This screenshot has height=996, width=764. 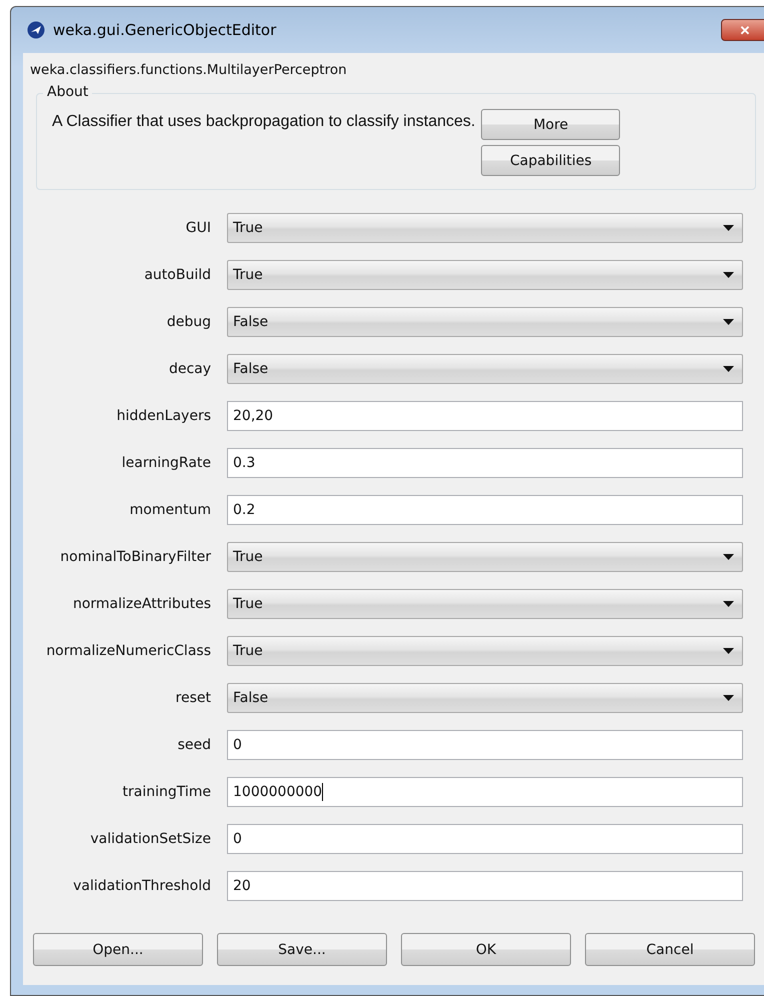 I want to click on property-label: normalizeAttributes, so click(x=142, y=604).